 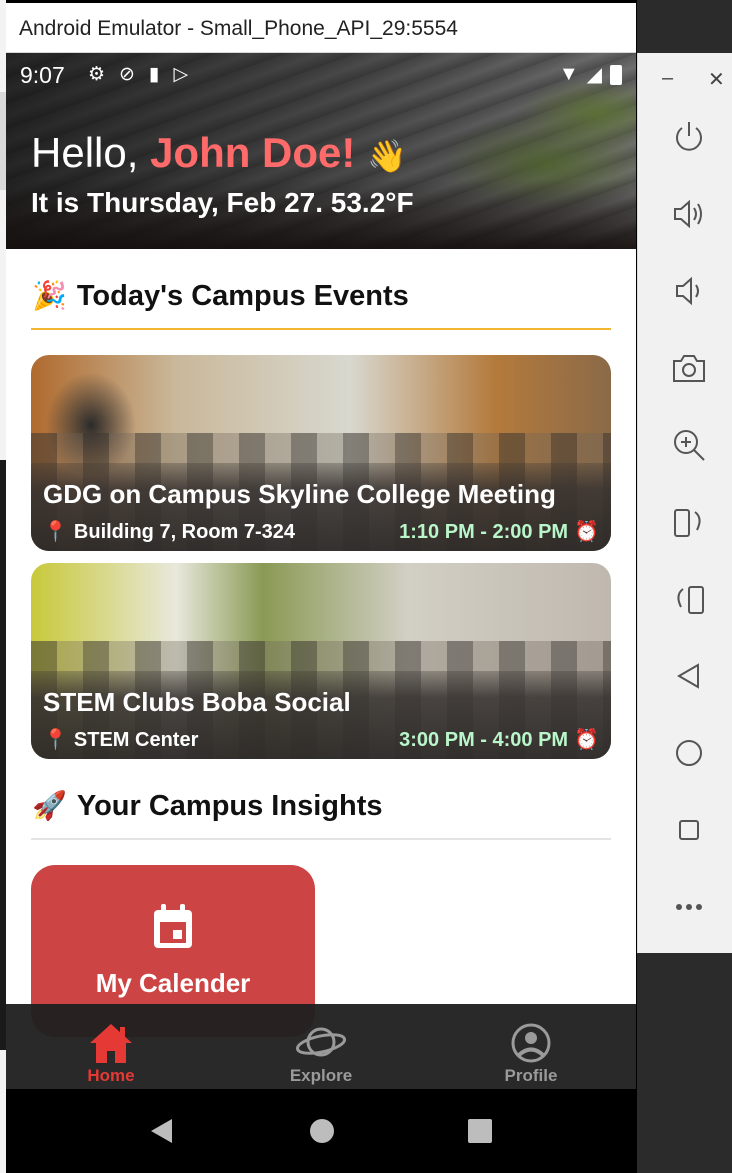 I want to click on bottom-navigation: Home Explore Profile, so click(x=321, y=1046).